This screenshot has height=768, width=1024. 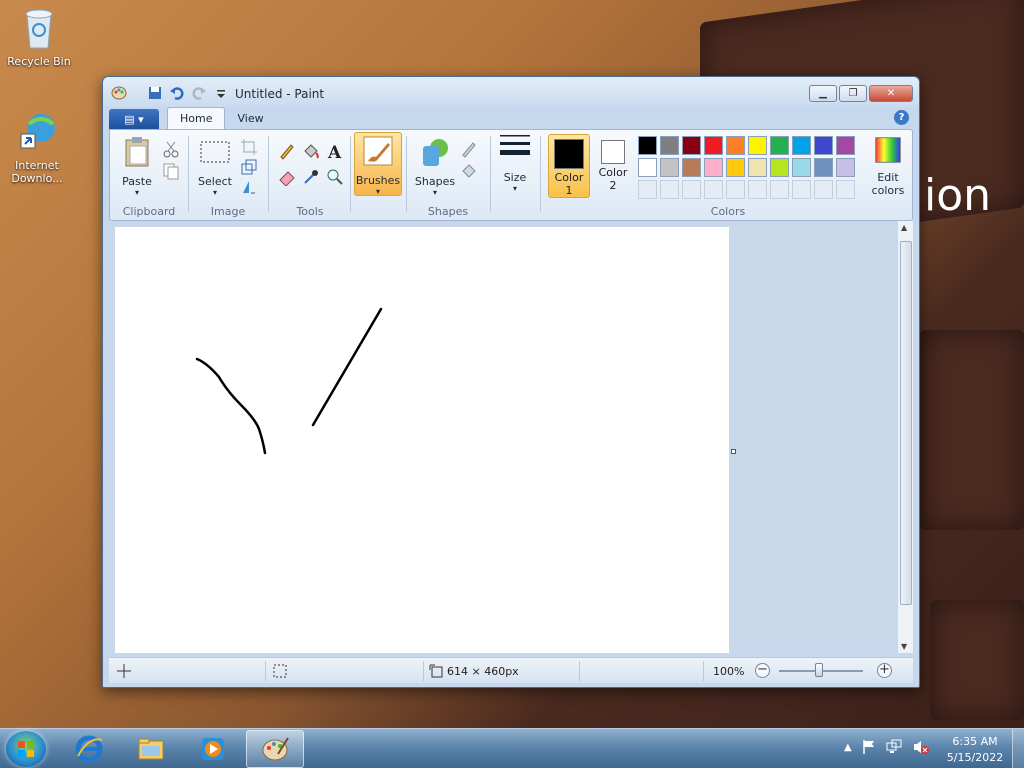 What do you see at coordinates (869, 747) in the screenshot?
I see `action-center-flag-icon` at bounding box center [869, 747].